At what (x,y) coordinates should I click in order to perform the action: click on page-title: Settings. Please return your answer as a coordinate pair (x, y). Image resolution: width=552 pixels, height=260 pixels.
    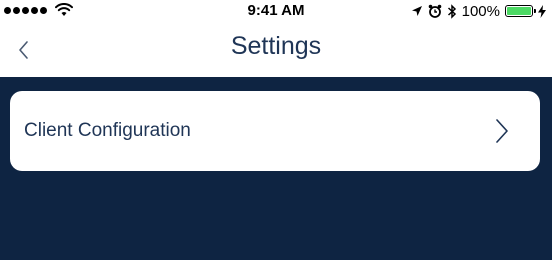
    Looking at the image, I should click on (276, 46).